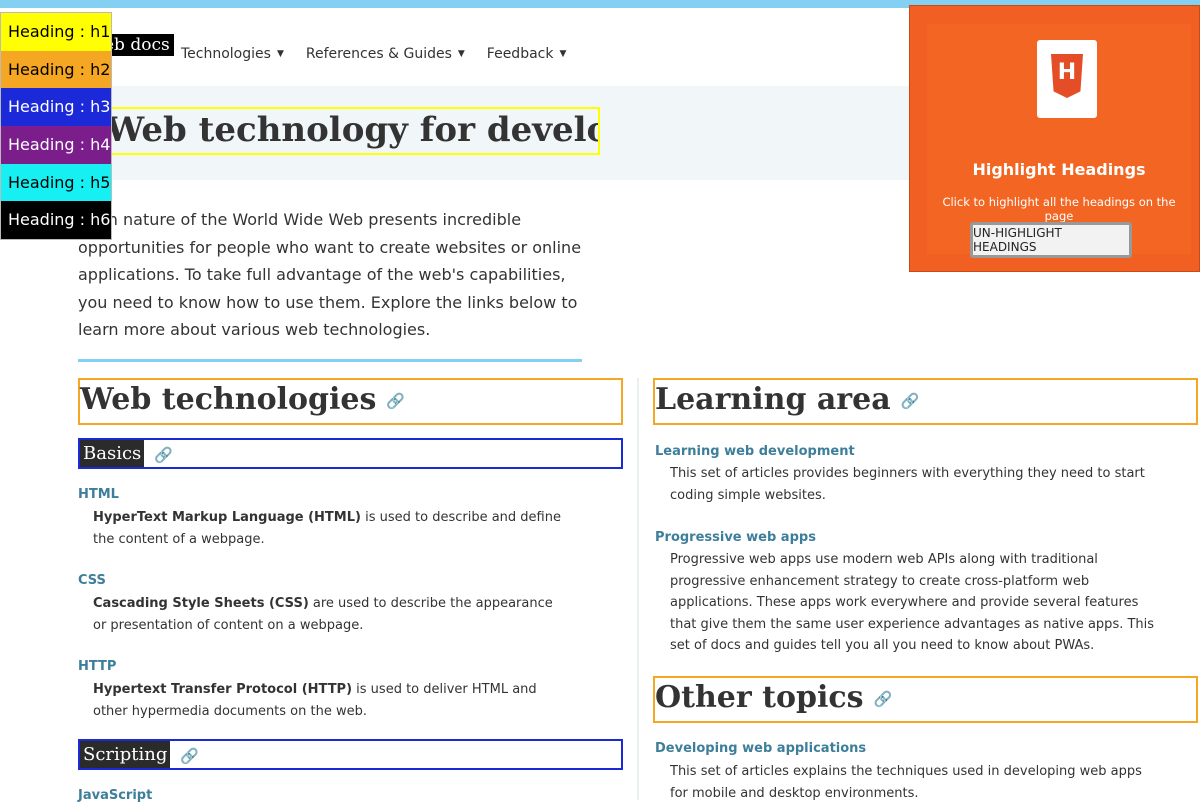 This screenshot has height=804, width=1200. Describe the element at coordinates (92, 580) in the screenshot. I see `term-css: CSS` at that location.